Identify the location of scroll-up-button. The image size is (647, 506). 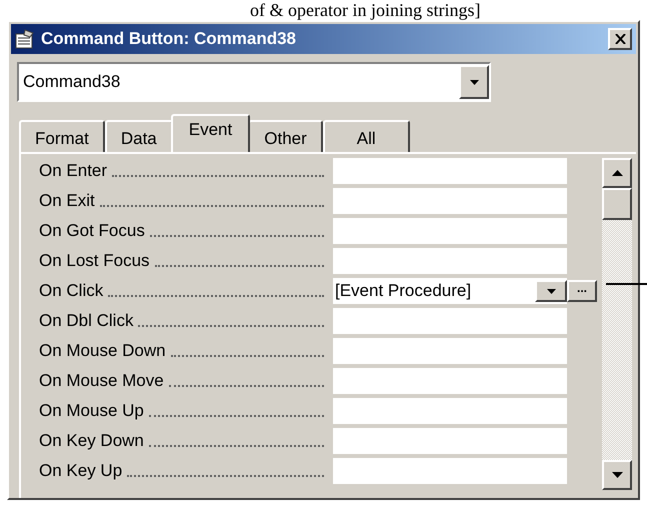
(617, 173).